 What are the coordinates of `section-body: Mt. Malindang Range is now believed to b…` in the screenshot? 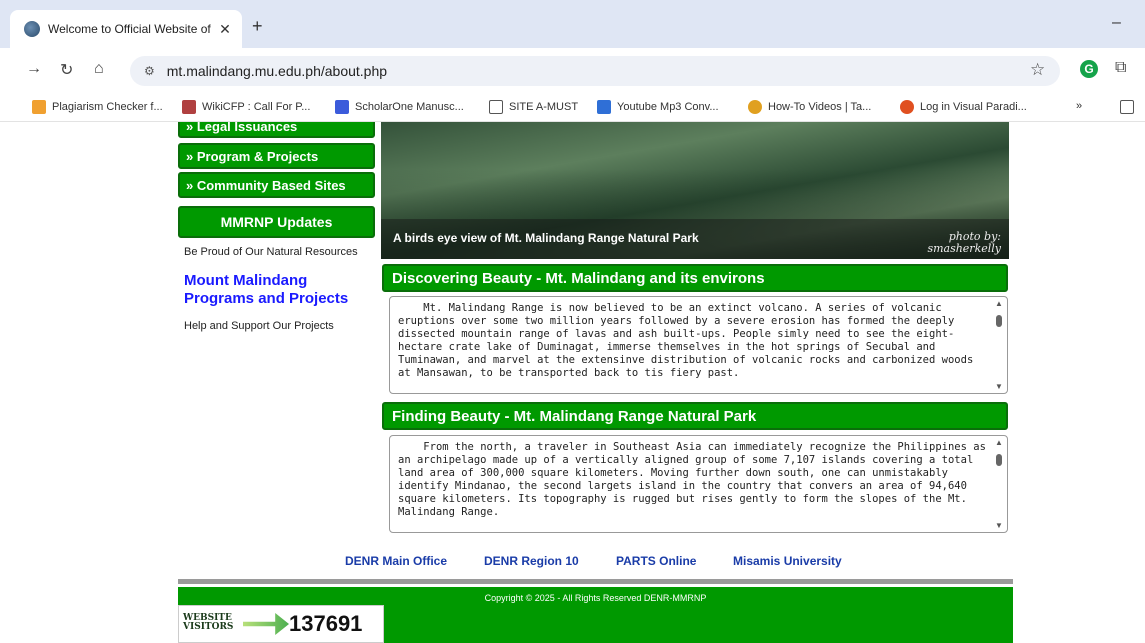 It's located at (689, 340).